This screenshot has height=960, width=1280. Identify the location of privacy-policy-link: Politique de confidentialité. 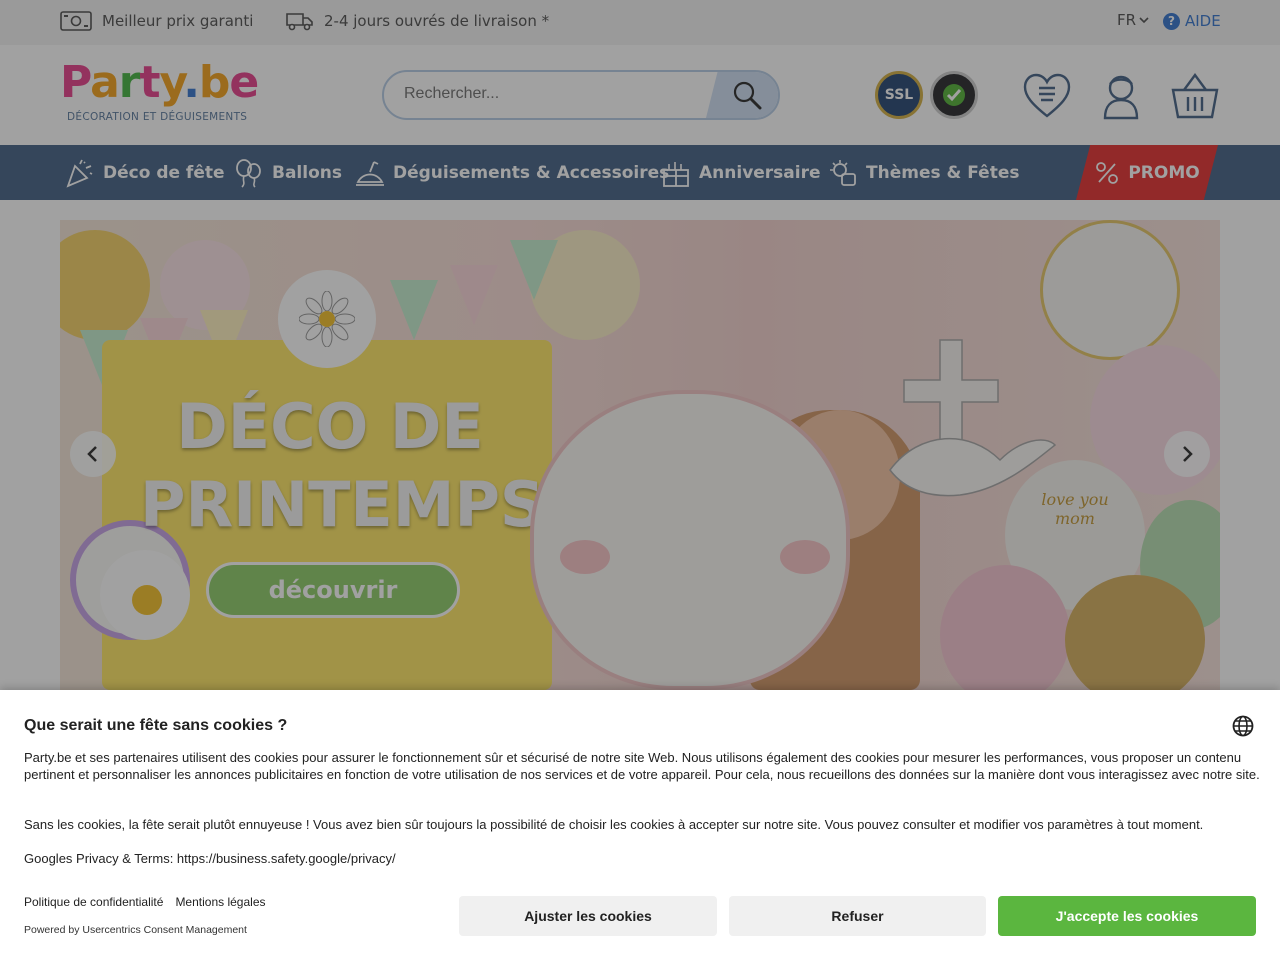
(93, 902).